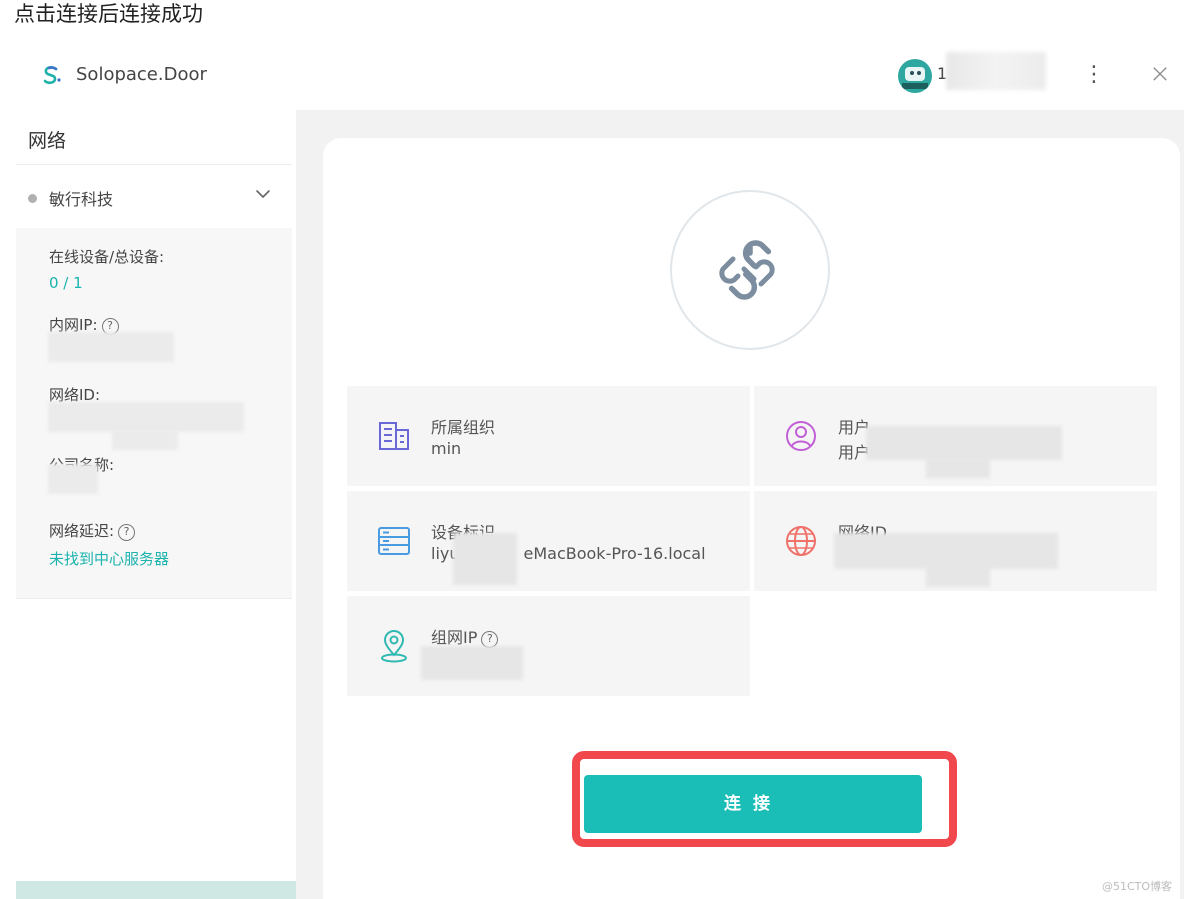  Describe the element at coordinates (127, 532) in the screenshot. I see `help-icon: ?` at that location.